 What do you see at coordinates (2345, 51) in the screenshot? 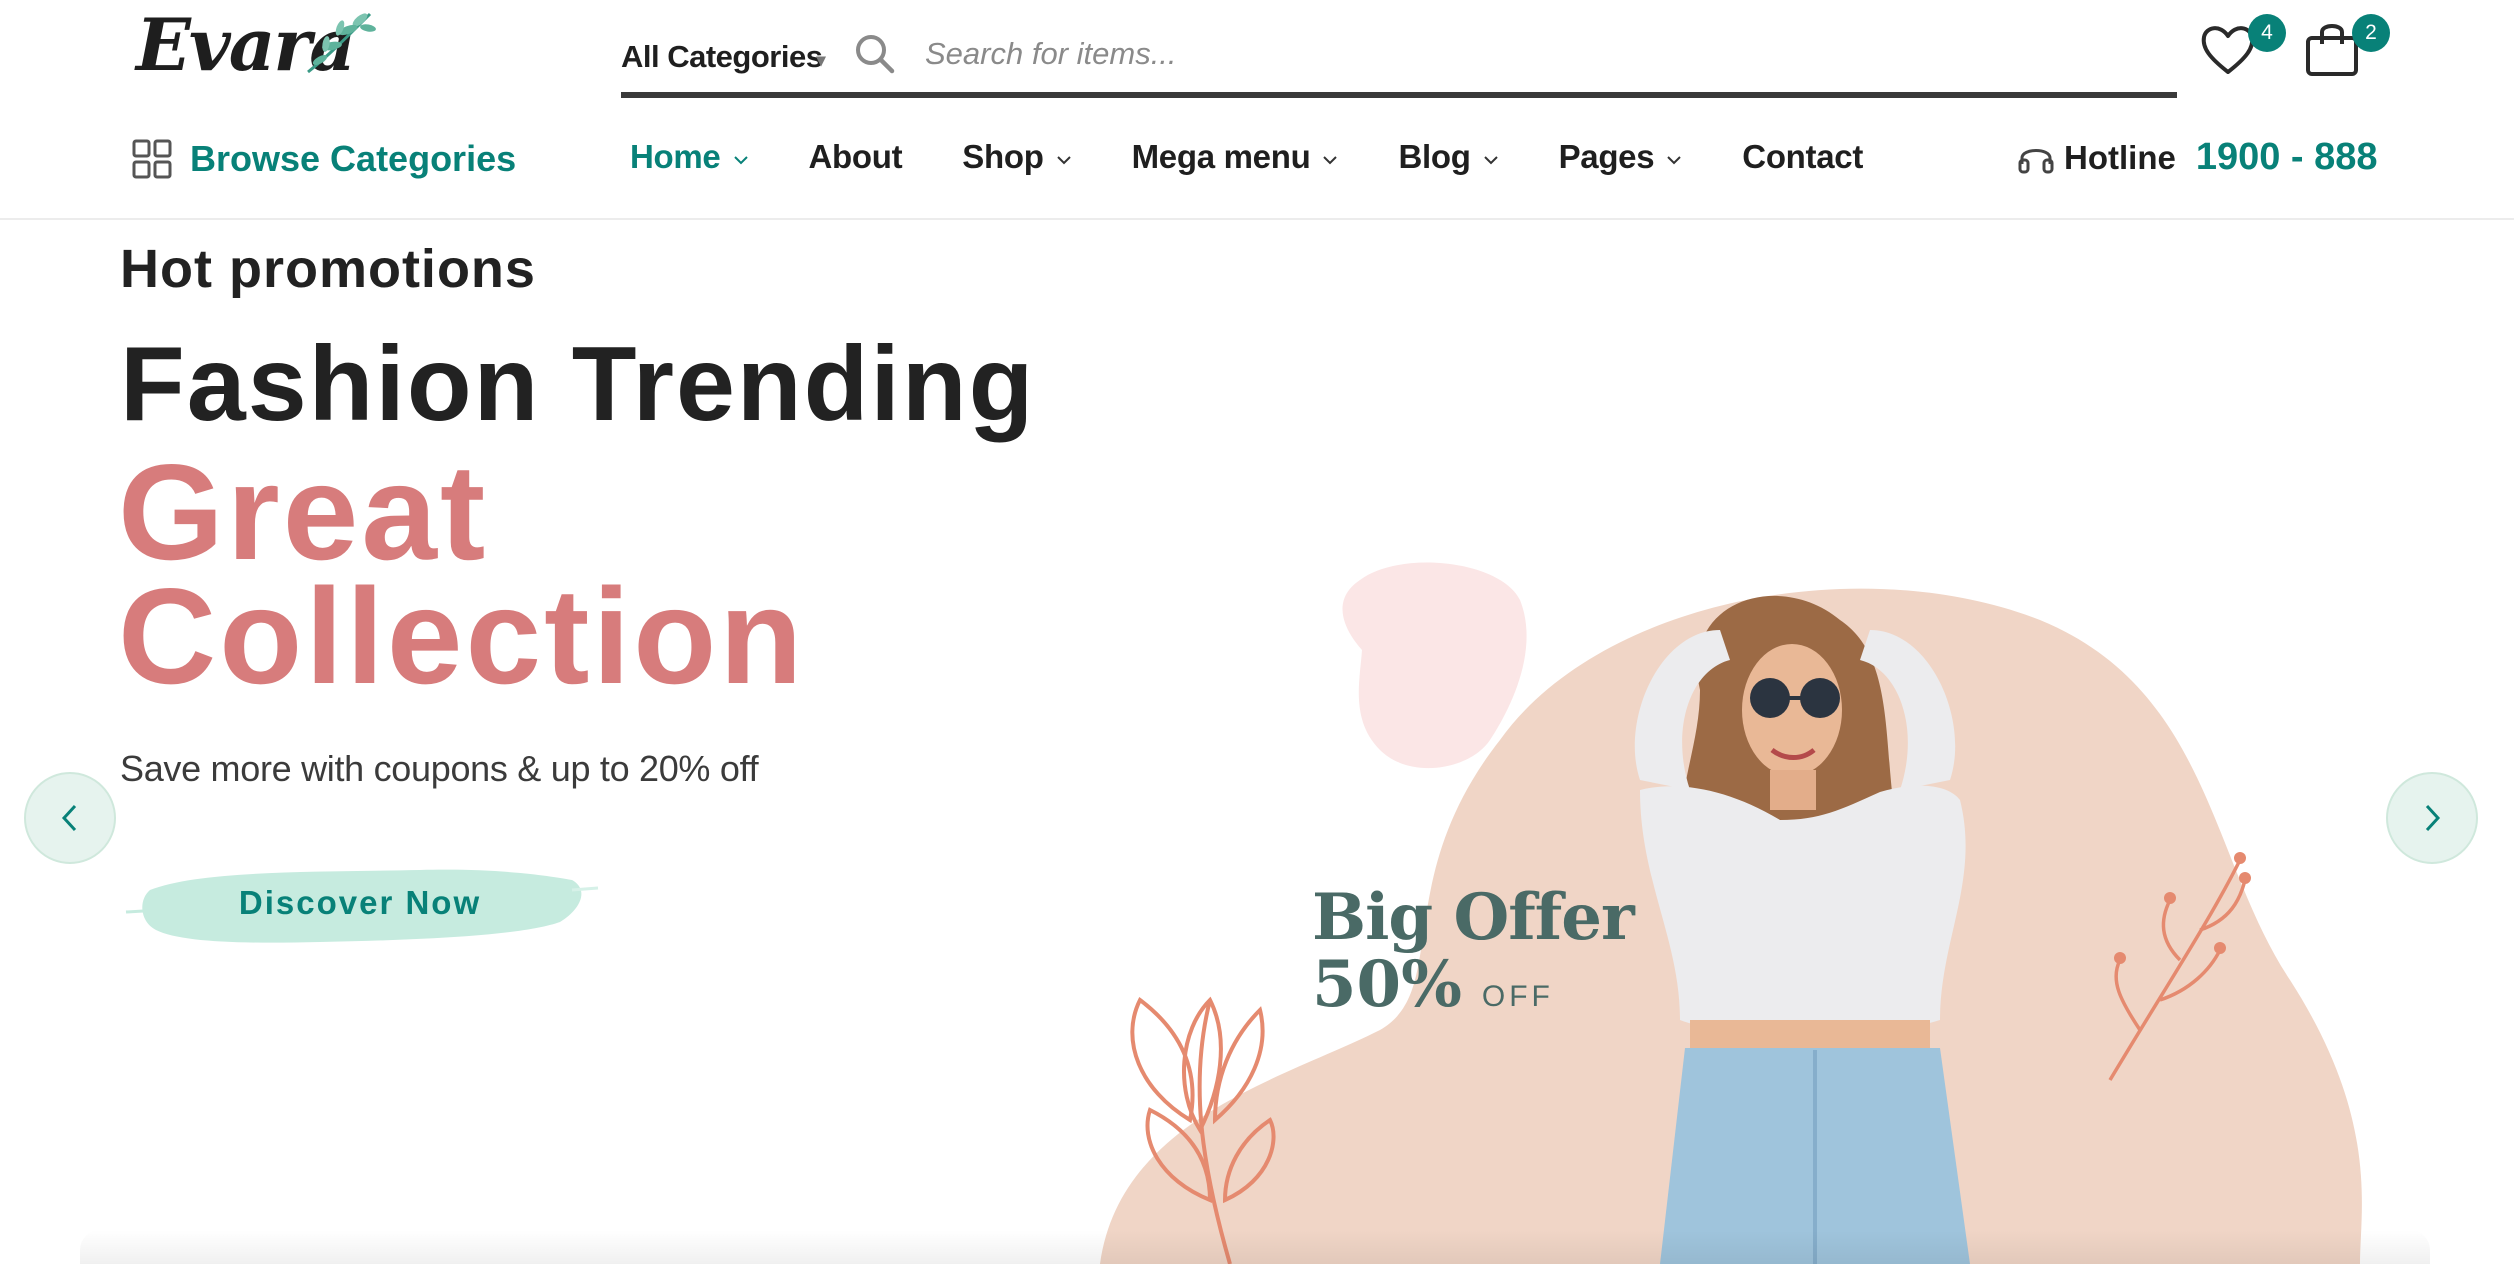
I see `cart-button: 2` at bounding box center [2345, 51].